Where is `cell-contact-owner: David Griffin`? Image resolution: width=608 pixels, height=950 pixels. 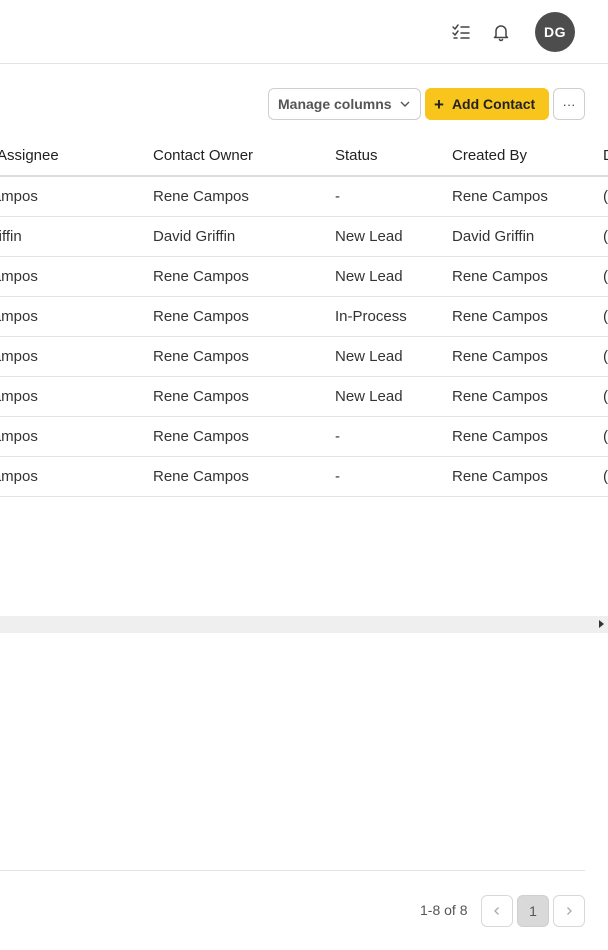
cell-contact-owner: David Griffin is located at coordinates (194, 236).